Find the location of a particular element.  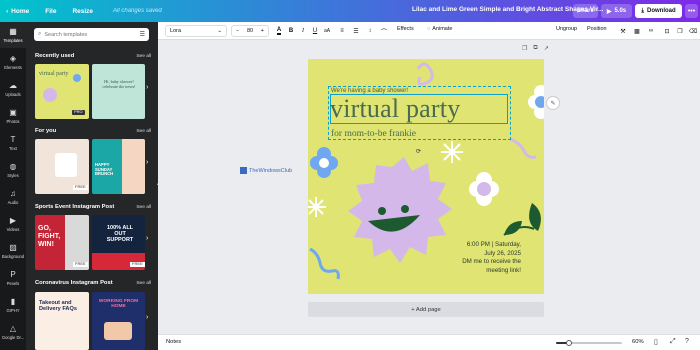

curve-button: ⌒ is located at coordinates (384, 31).